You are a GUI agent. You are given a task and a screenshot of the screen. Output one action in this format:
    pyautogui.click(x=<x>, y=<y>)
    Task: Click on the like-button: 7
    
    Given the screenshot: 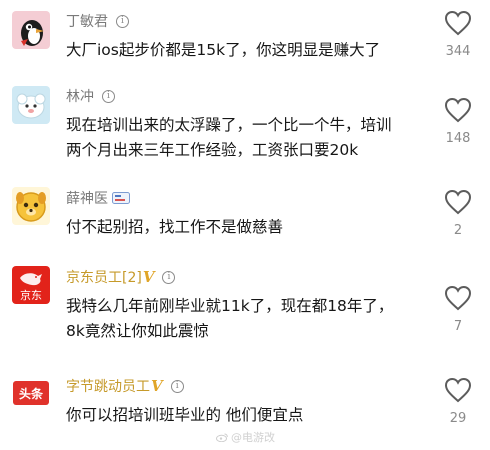 What is the action you would take?
    pyautogui.click(x=458, y=309)
    